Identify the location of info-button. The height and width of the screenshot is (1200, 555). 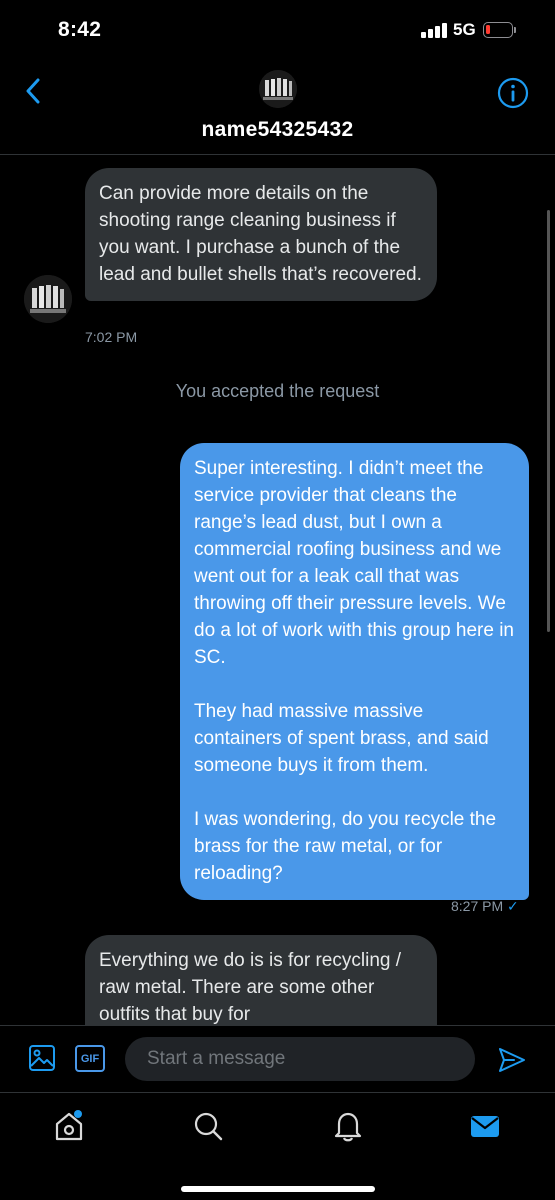
(513, 93).